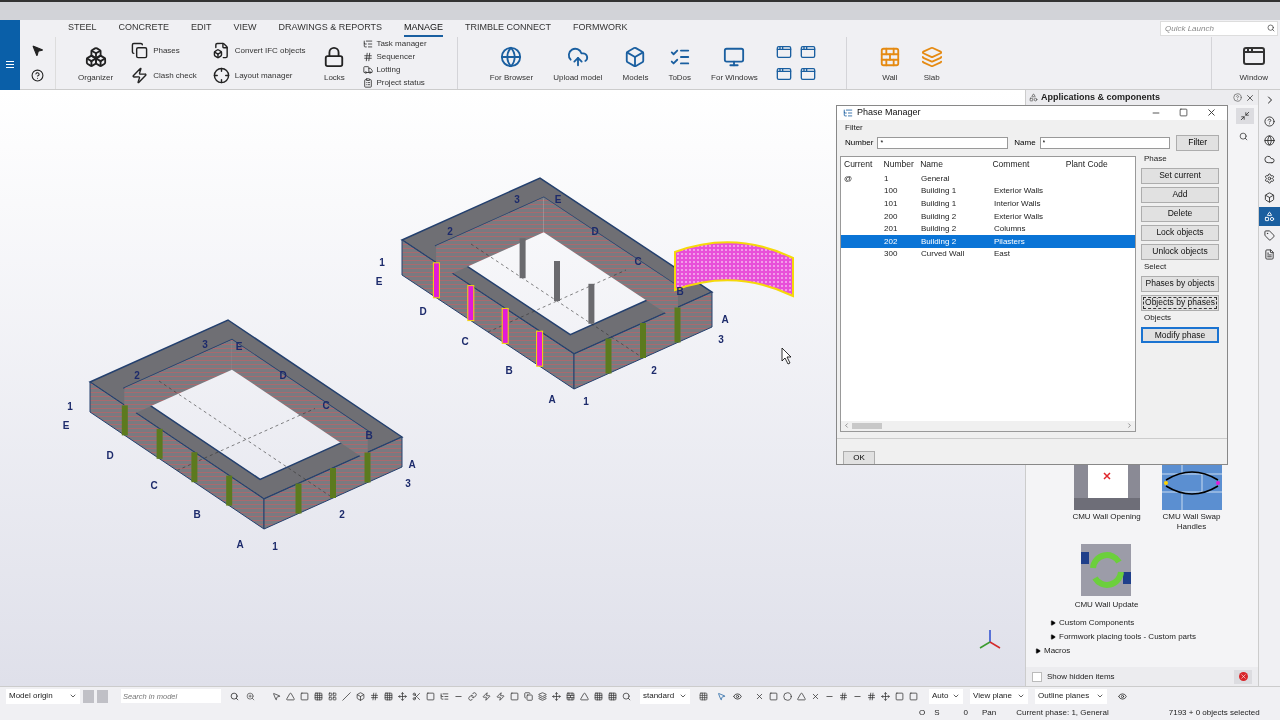  Describe the element at coordinates (988, 242) in the screenshot. I see `phase-row: 202 Building 2 Pilasters` at that location.